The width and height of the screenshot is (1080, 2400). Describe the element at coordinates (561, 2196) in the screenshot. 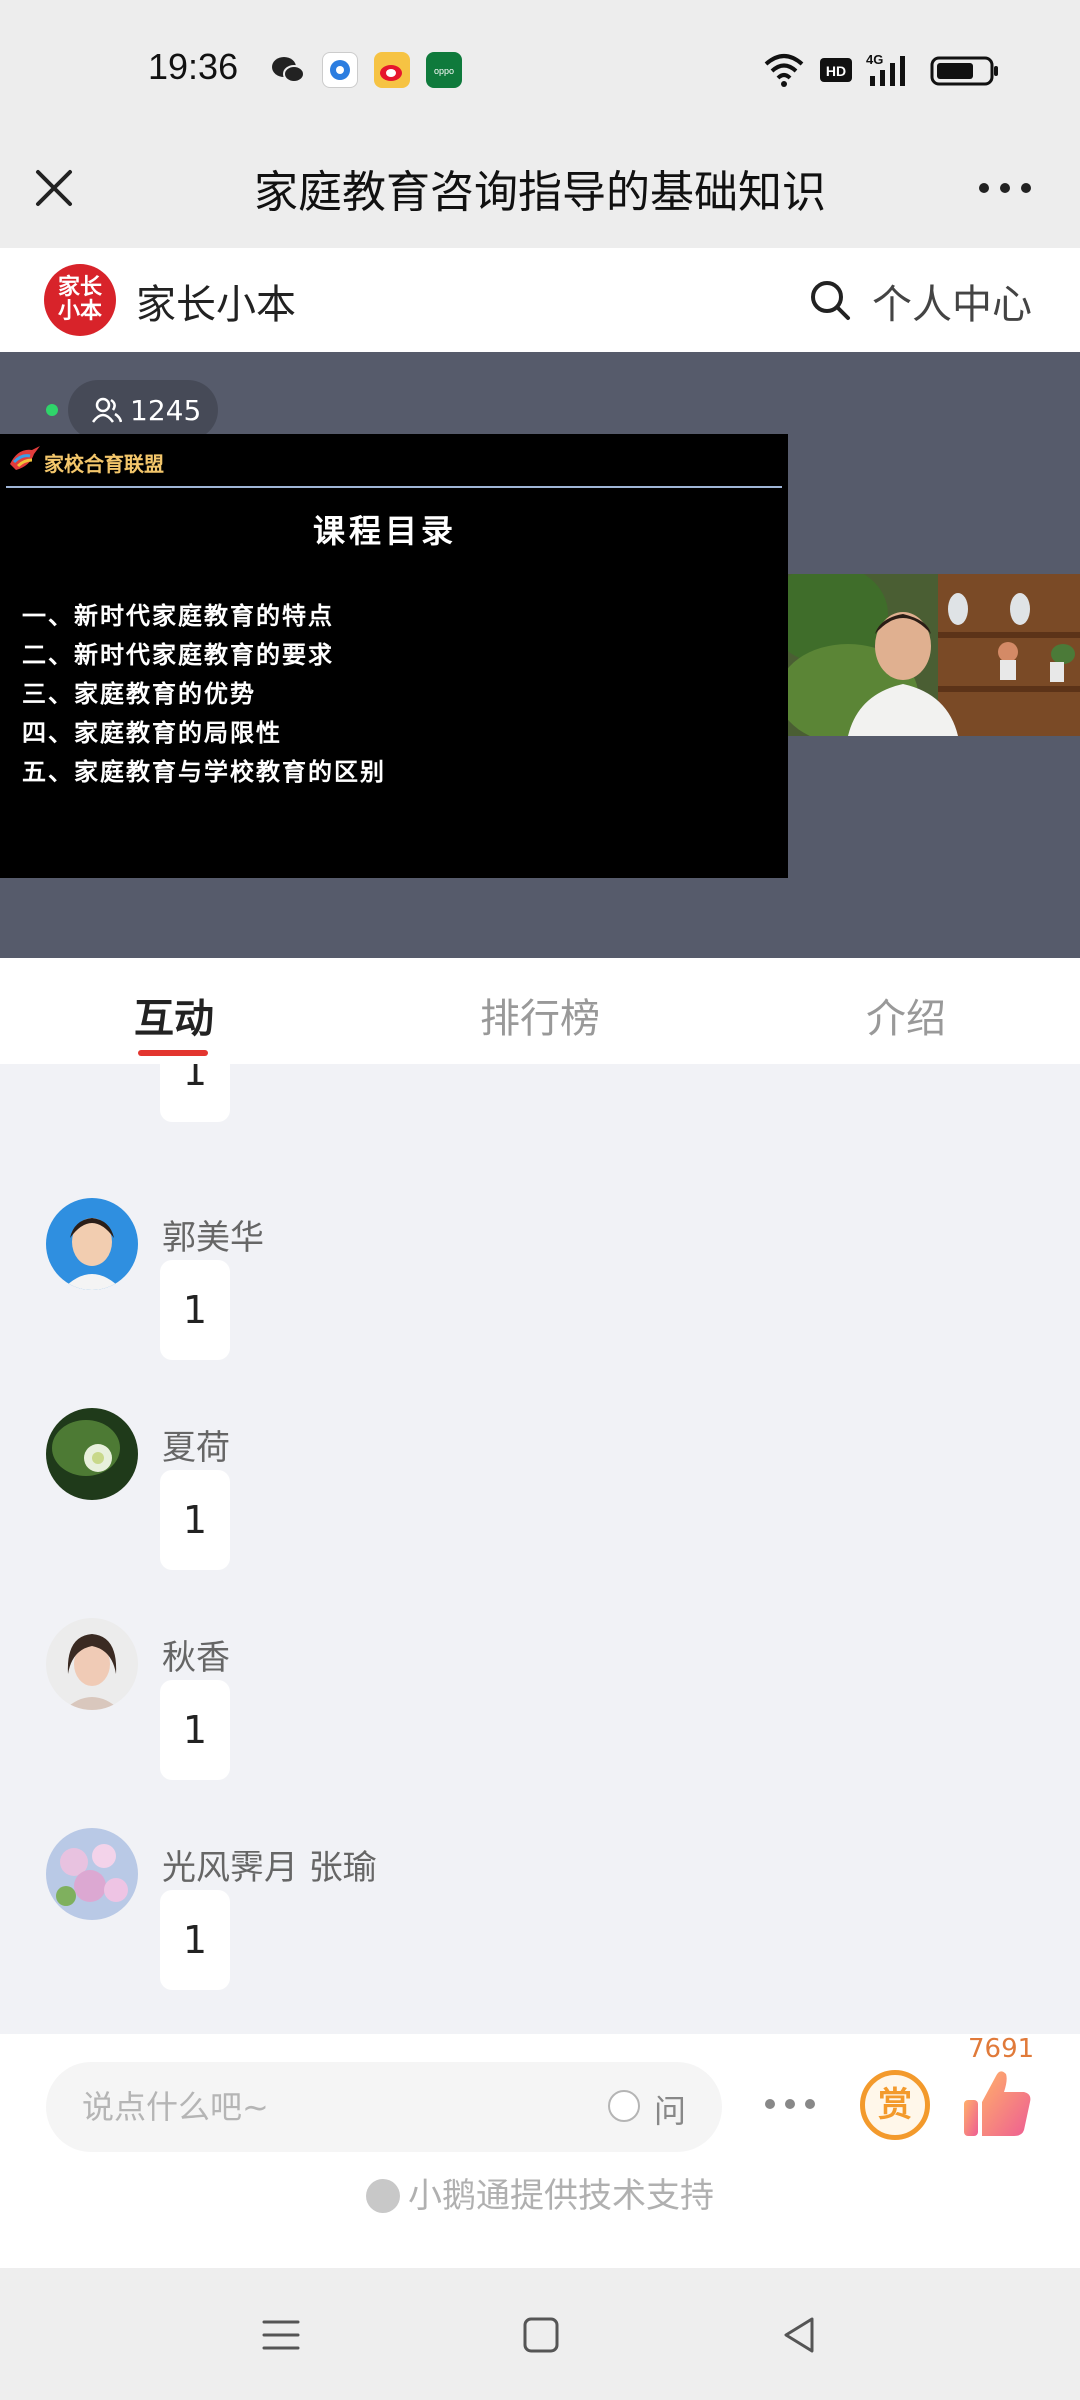

I see `support-text: 小鹅通提供技术支持` at that location.